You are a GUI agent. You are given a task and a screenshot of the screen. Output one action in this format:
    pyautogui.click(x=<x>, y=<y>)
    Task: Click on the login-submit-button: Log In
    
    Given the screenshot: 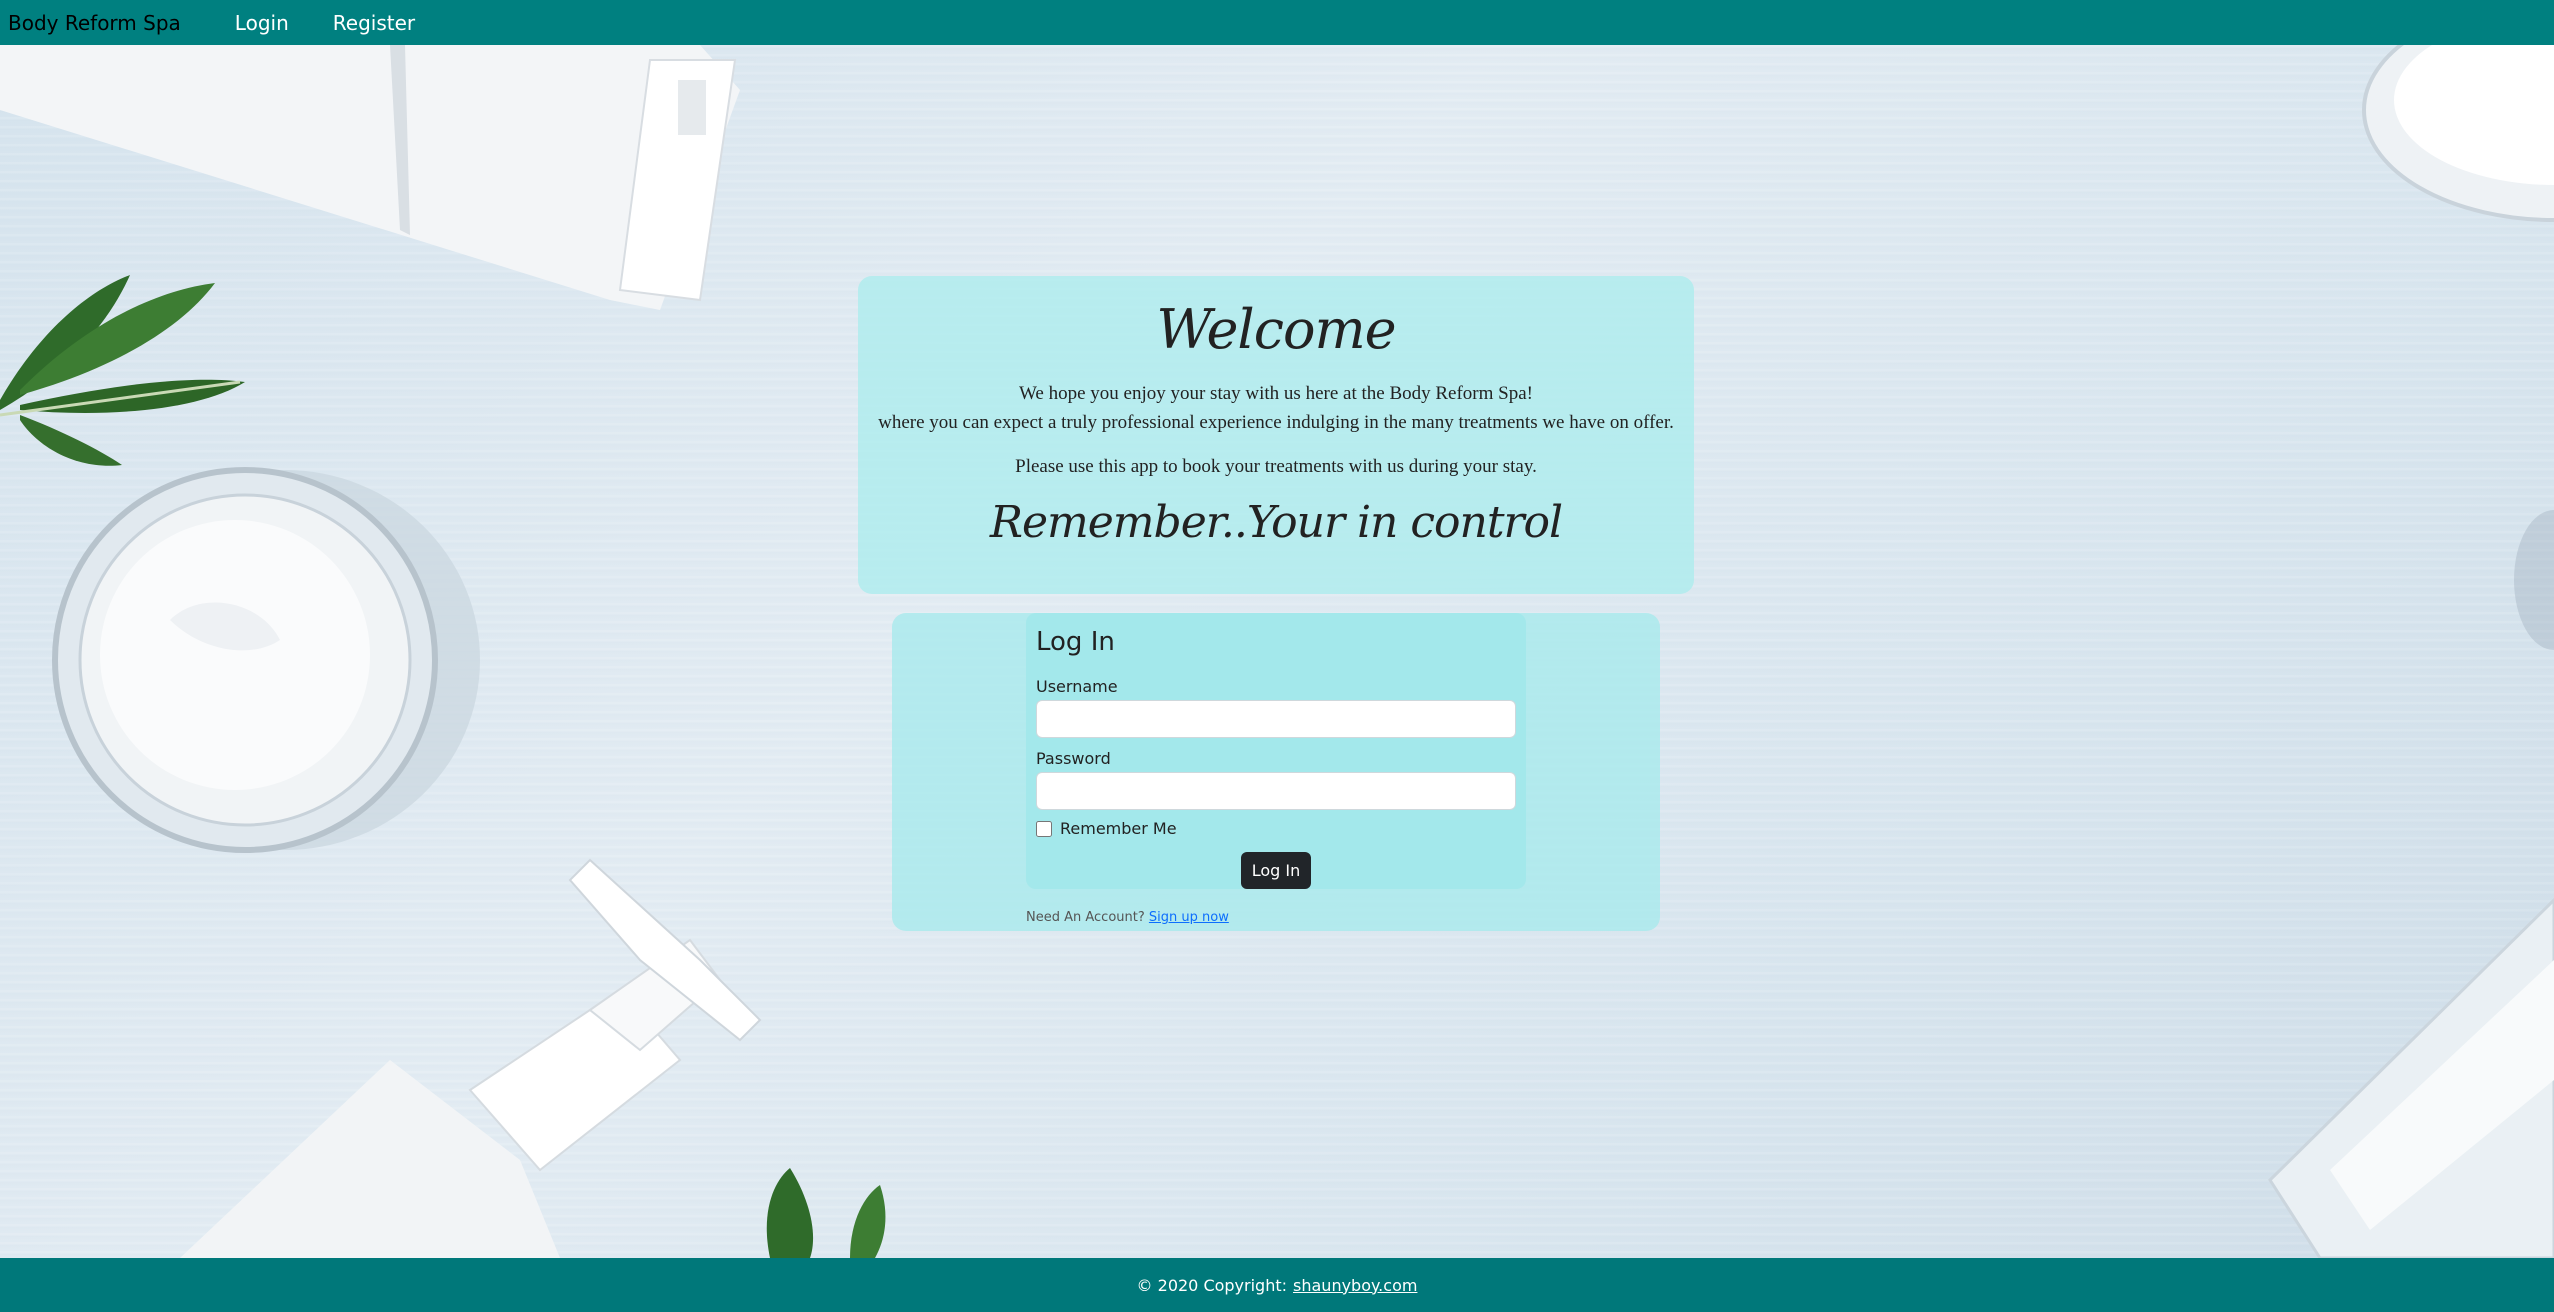 What is the action you would take?
    pyautogui.click(x=1276, y=870)
    